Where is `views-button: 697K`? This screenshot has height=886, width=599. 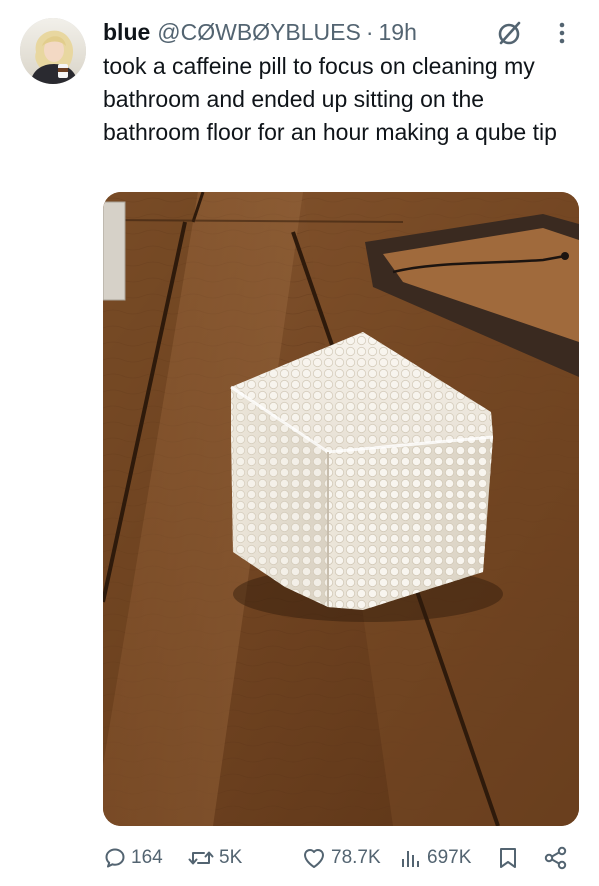
views-button: 697K is located at coordinates (435, 858).